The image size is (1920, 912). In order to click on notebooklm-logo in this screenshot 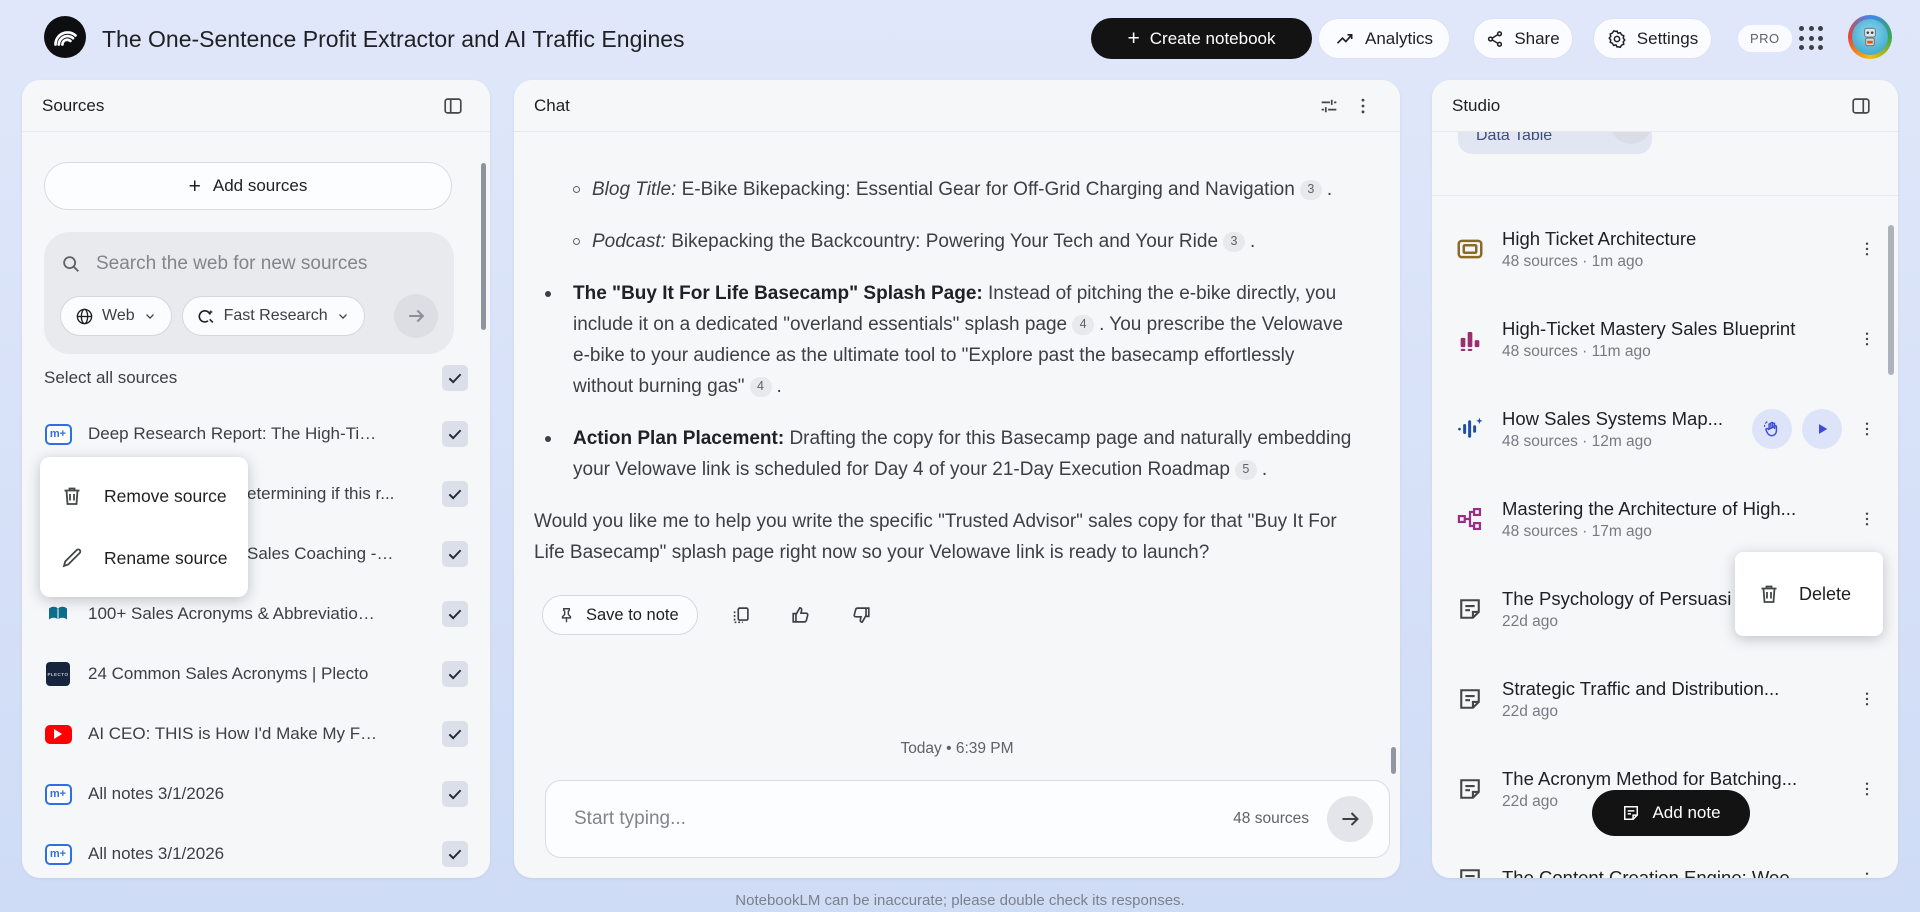, I will do `click(65, 37)`.